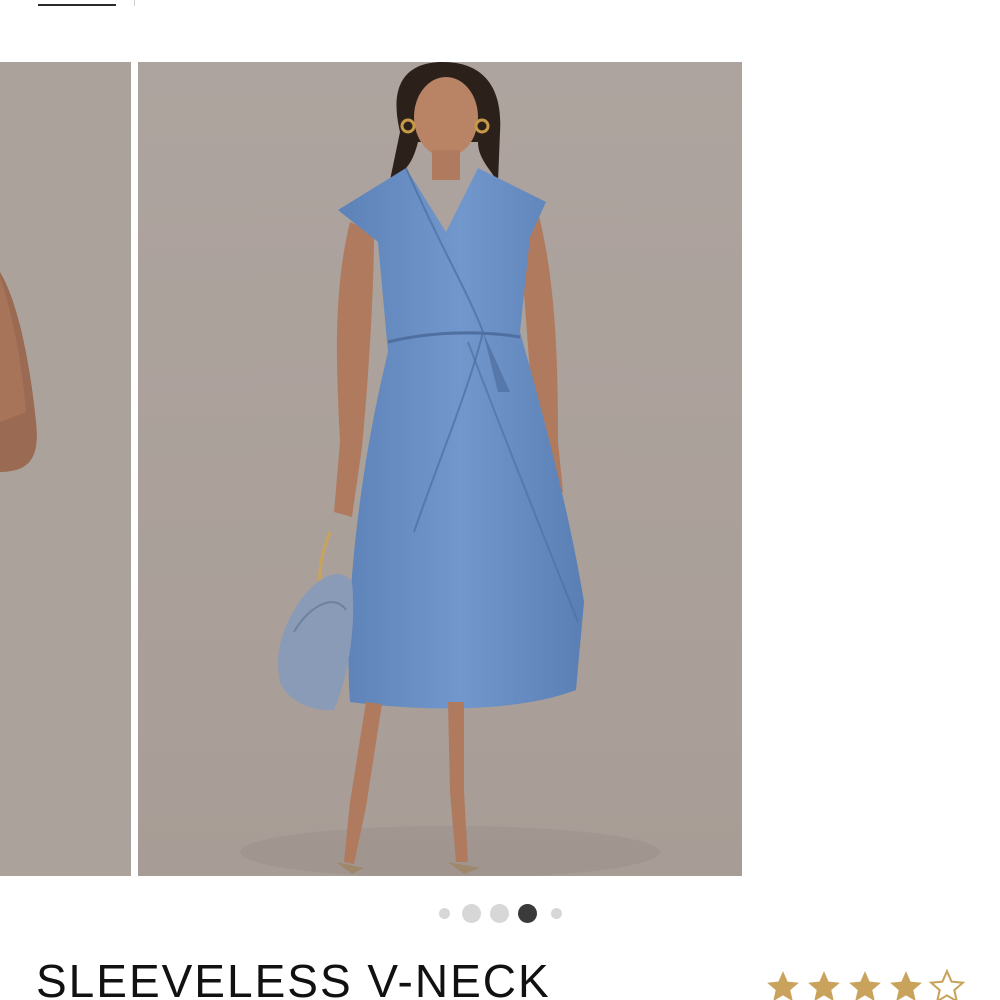 This screenshot has width=1000, height=1000. I want to click on product-title: SLEEVELESS V-NECK, so click(293, 977).